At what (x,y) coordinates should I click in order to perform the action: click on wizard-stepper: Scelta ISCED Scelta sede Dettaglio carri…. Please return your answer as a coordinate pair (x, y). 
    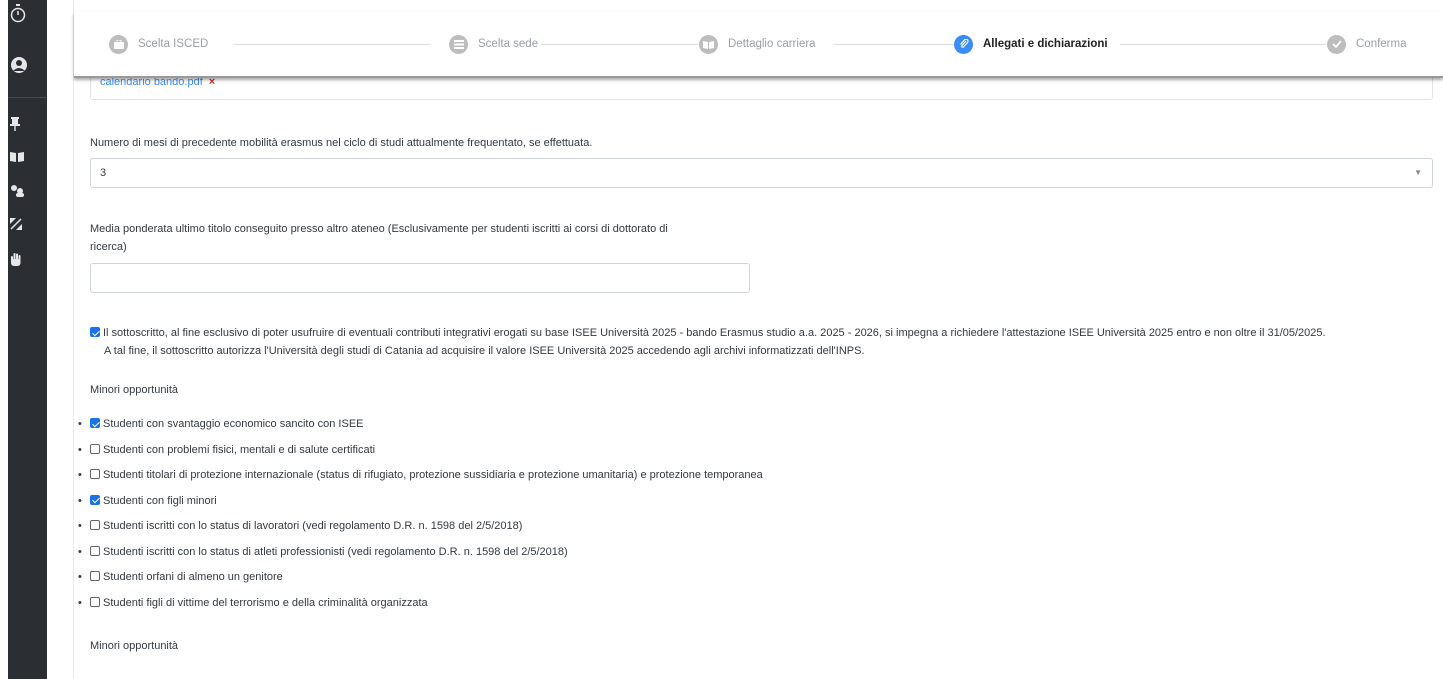
    Looking at the image, I should click on (758, 45).